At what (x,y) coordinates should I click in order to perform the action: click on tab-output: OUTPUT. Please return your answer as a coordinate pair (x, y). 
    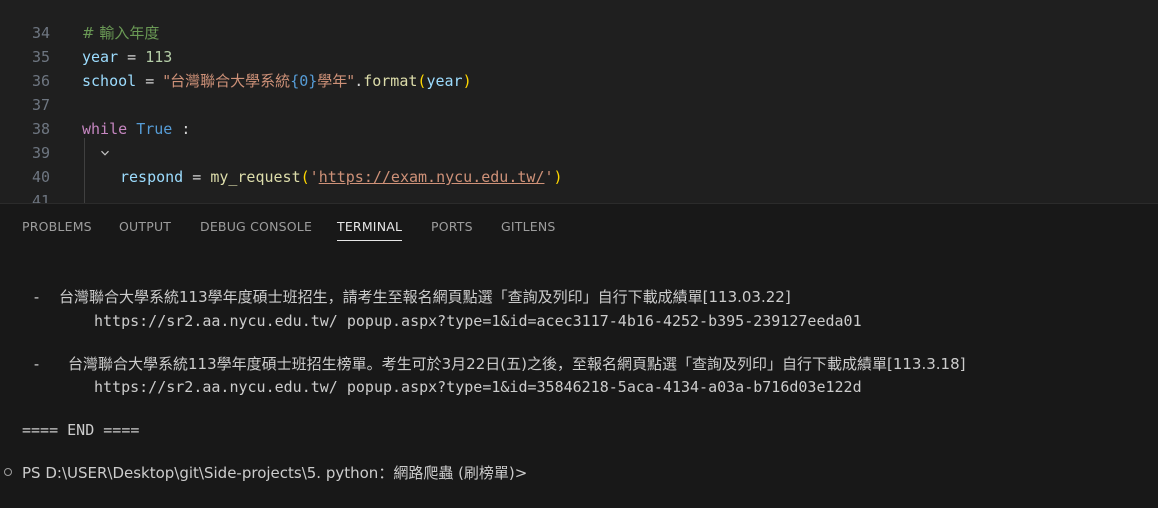
    Looking at the image, I should click on (145, 229).